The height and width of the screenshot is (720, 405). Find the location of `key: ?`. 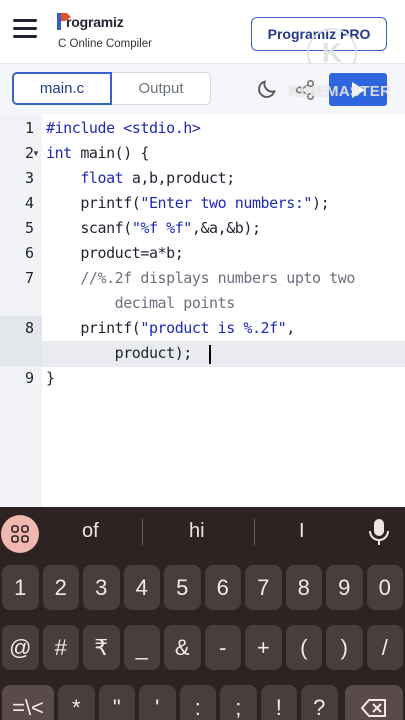

key: ? is located at coordinates (319, 702).